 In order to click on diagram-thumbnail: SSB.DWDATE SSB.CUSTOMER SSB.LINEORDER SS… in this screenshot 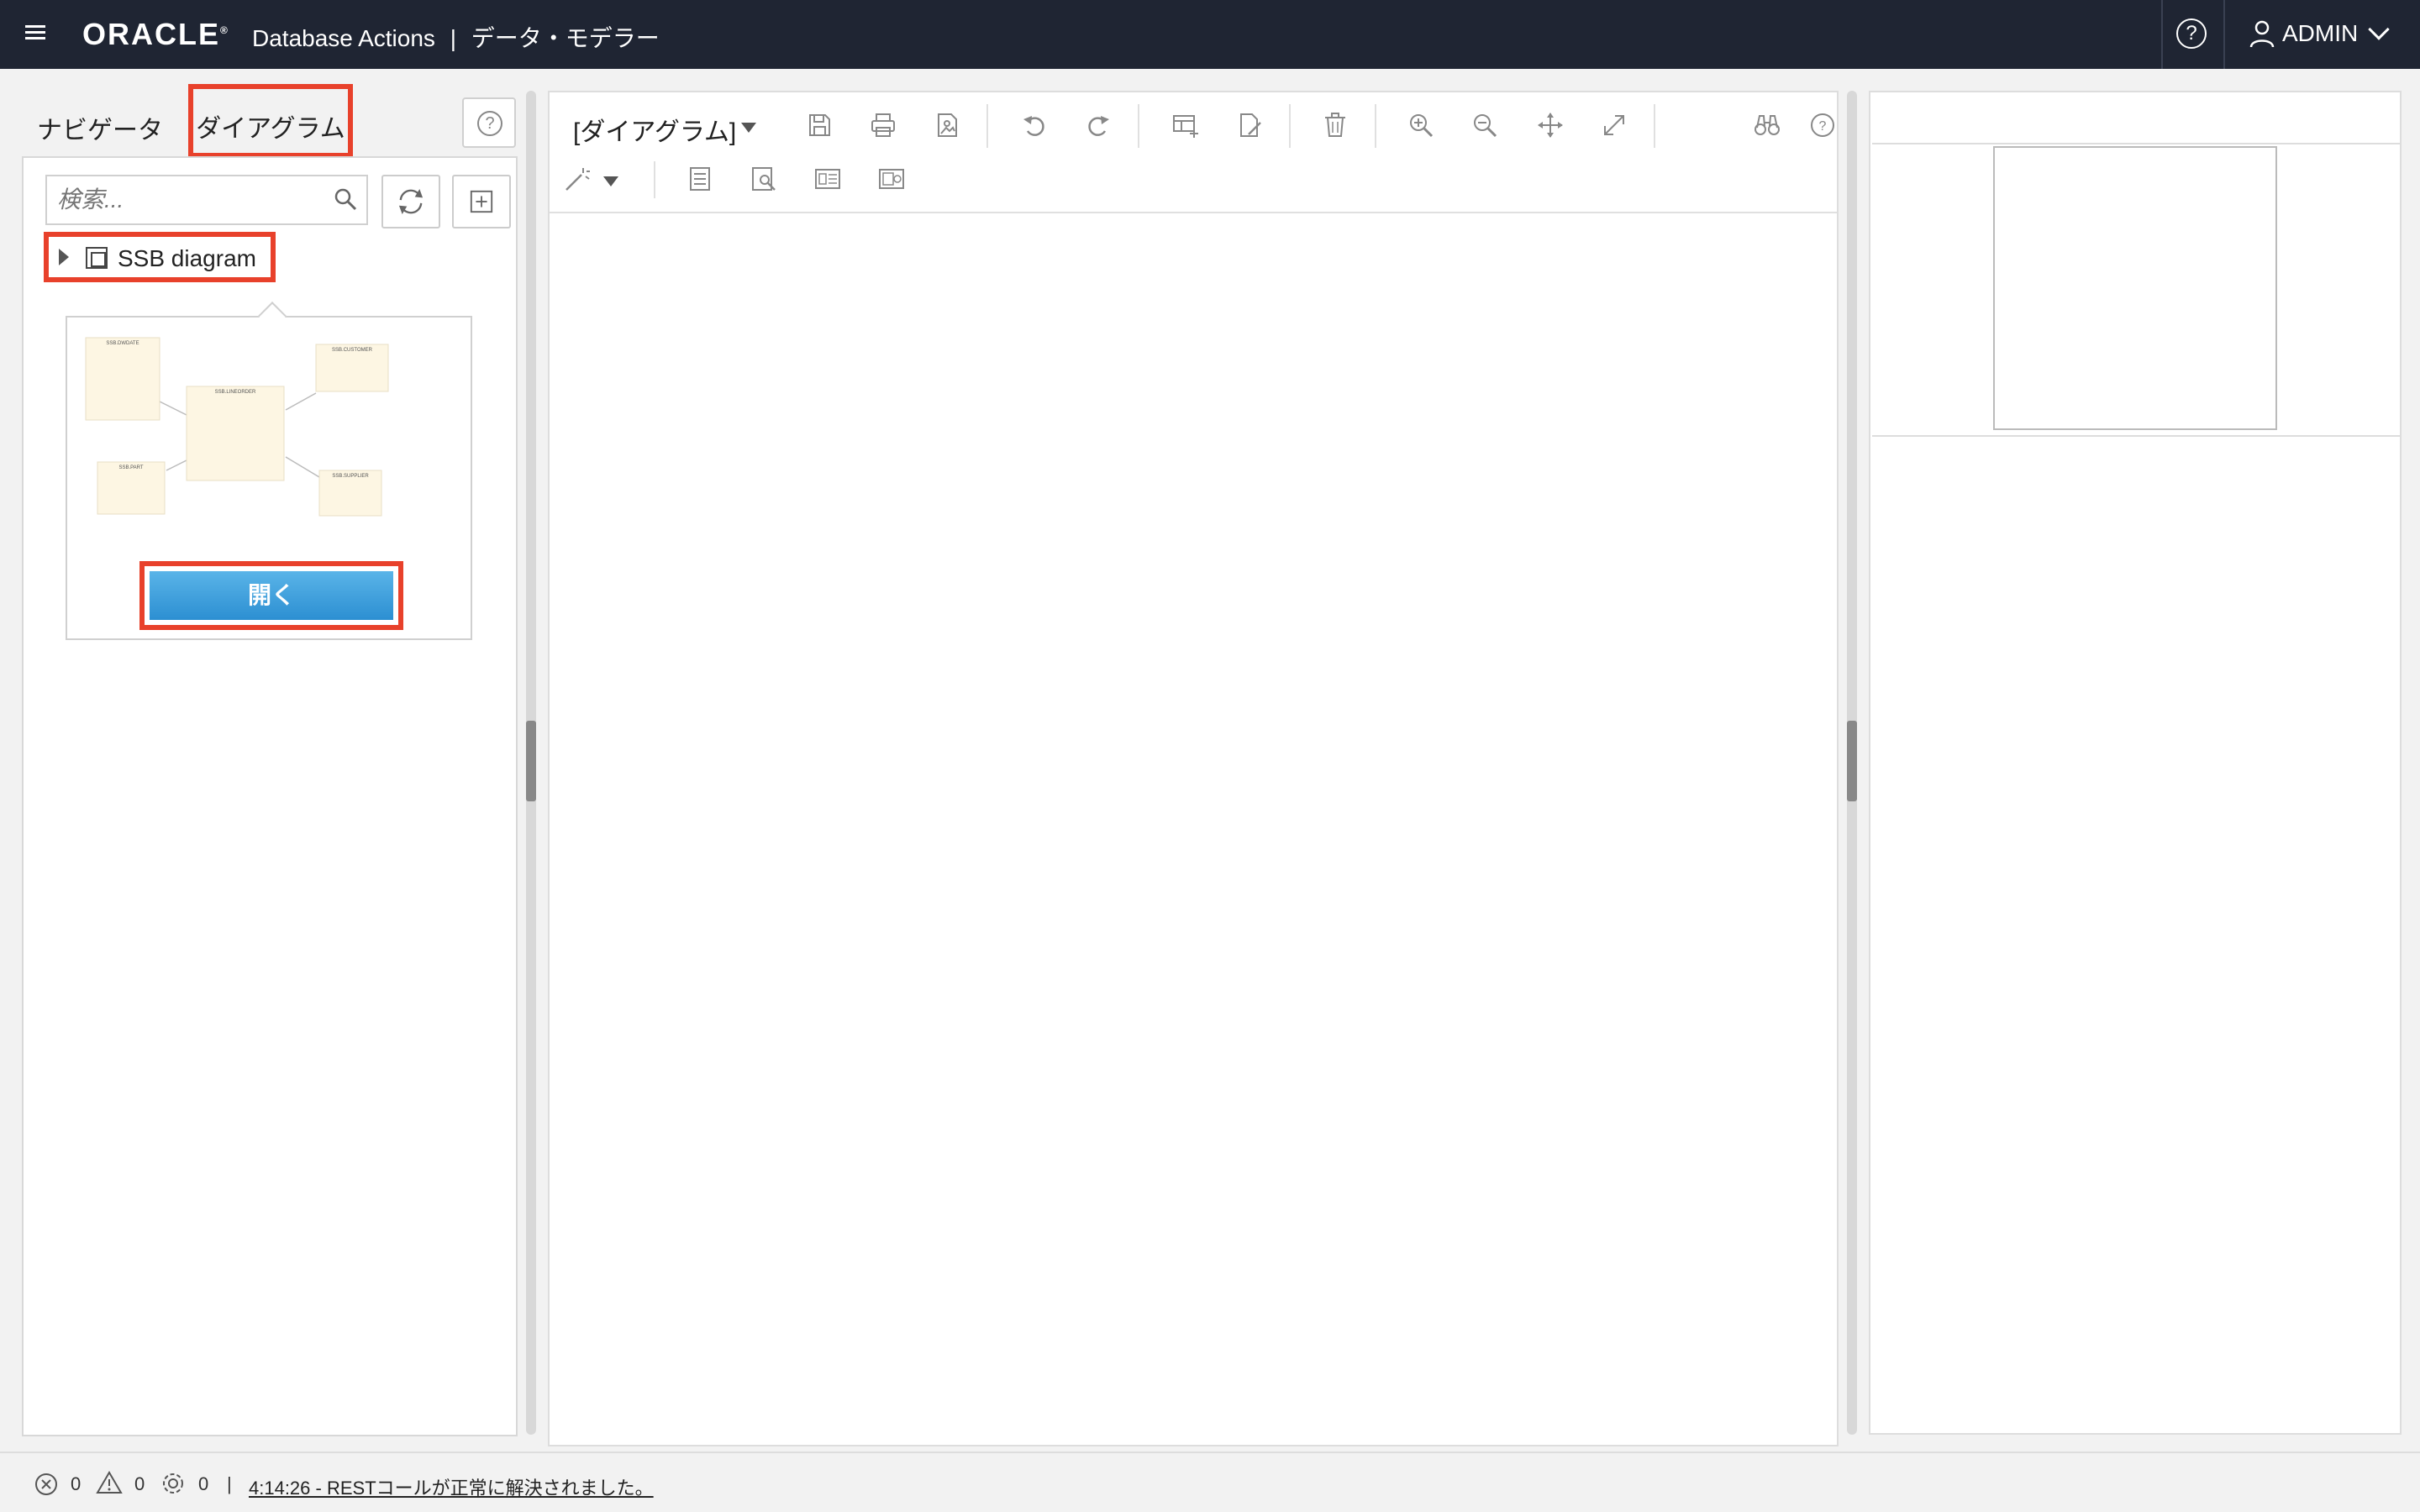, I will do `click(237, 427)`.